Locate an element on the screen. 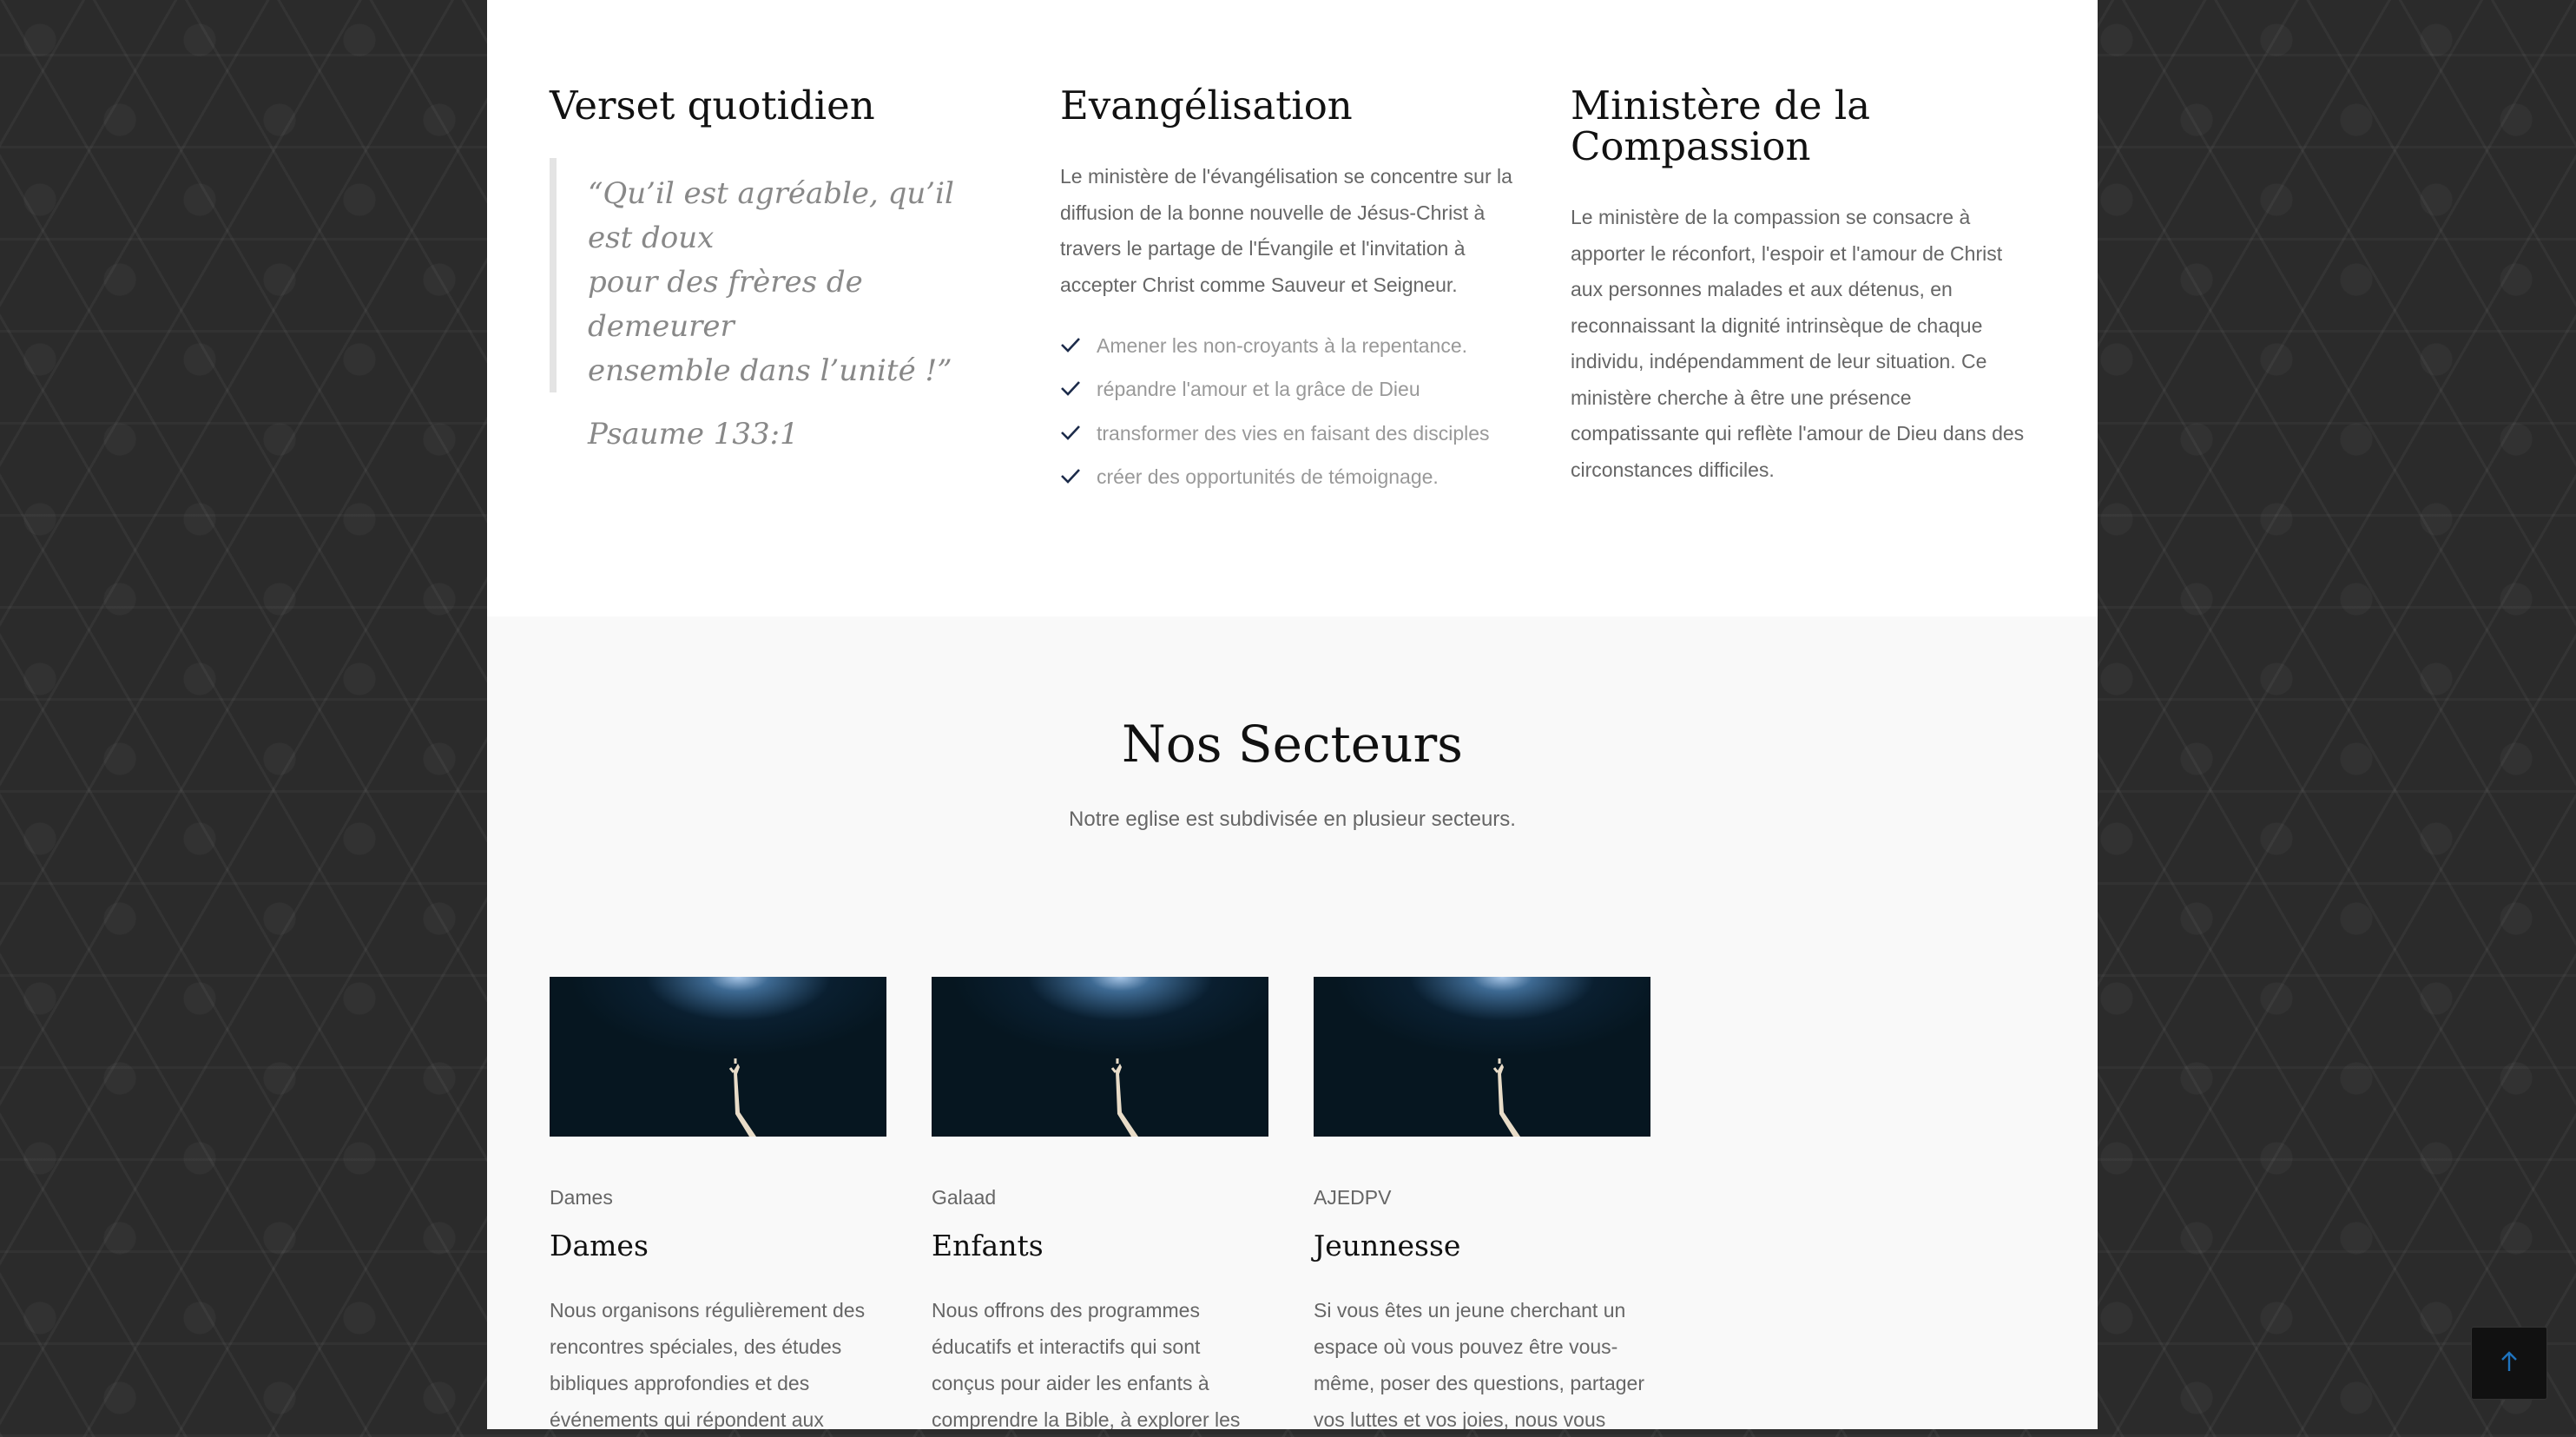 Image resolution: width=2576 pixels, height=1437 pixels. sector-category: Dames is located at coordinates (718, 1198).